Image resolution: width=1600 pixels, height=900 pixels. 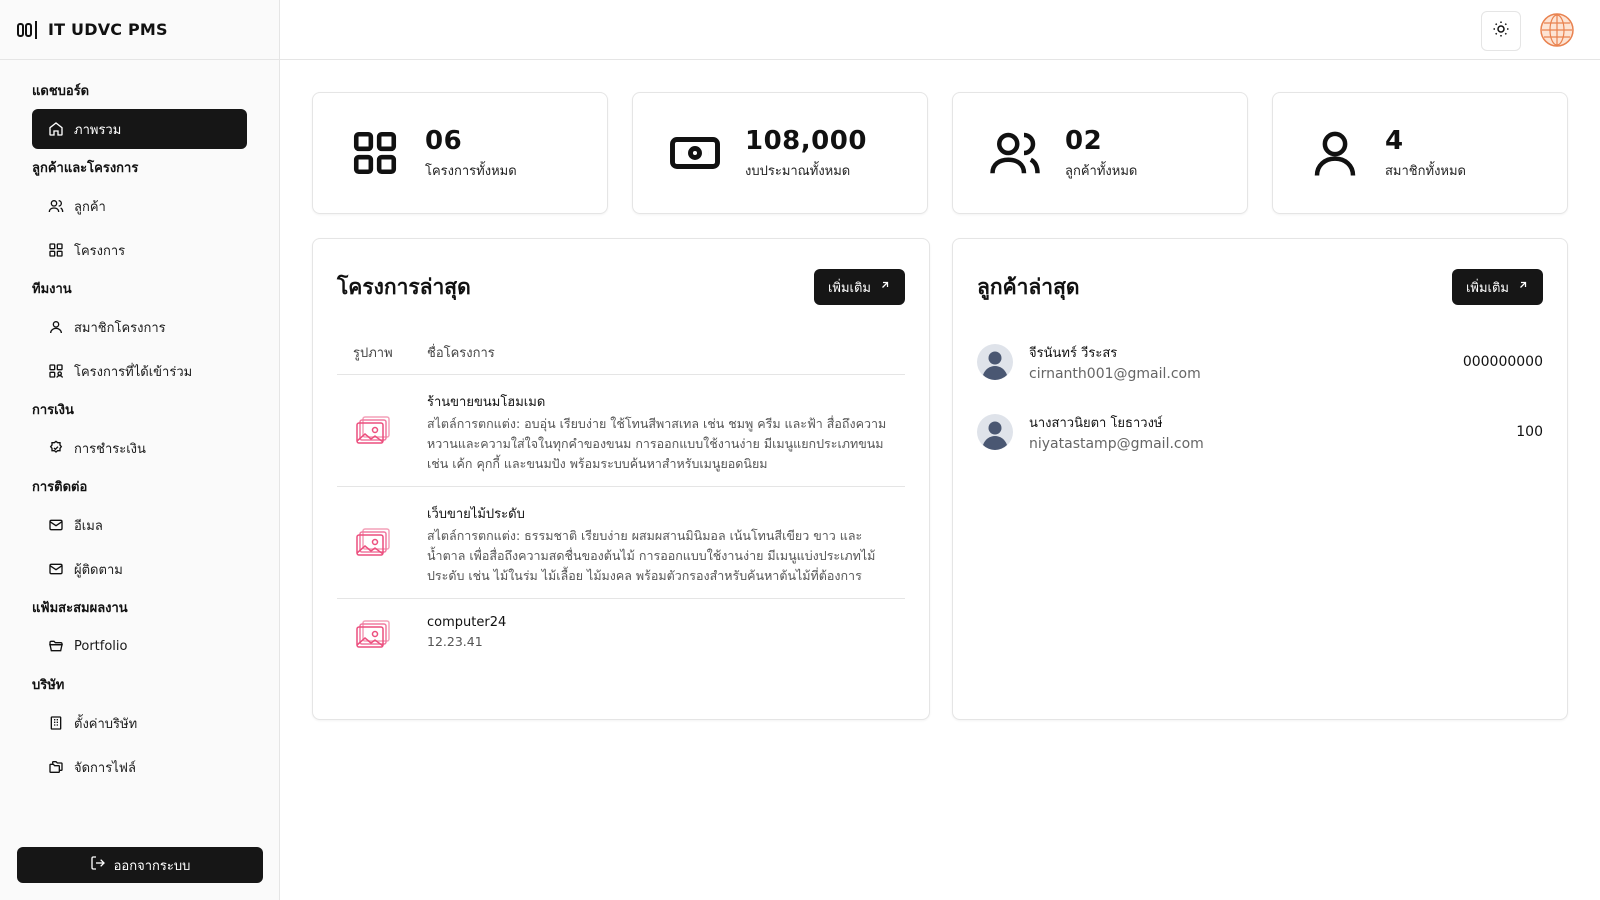 I want to click on sidebar-item-overview: ภาพรวม, so click(x=139, y=129).